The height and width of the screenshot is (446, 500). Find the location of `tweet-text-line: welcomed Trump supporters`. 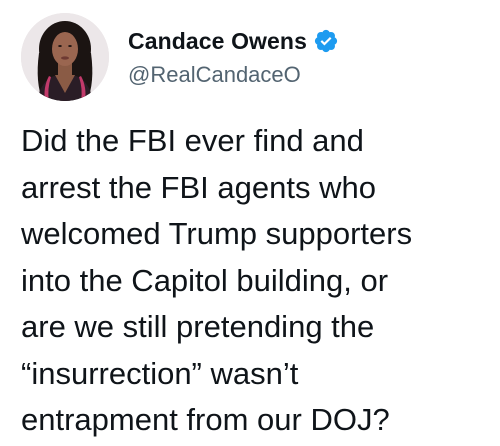

tweet-text-line: welcomed Trump supporters is located at coordinates (217, 233).